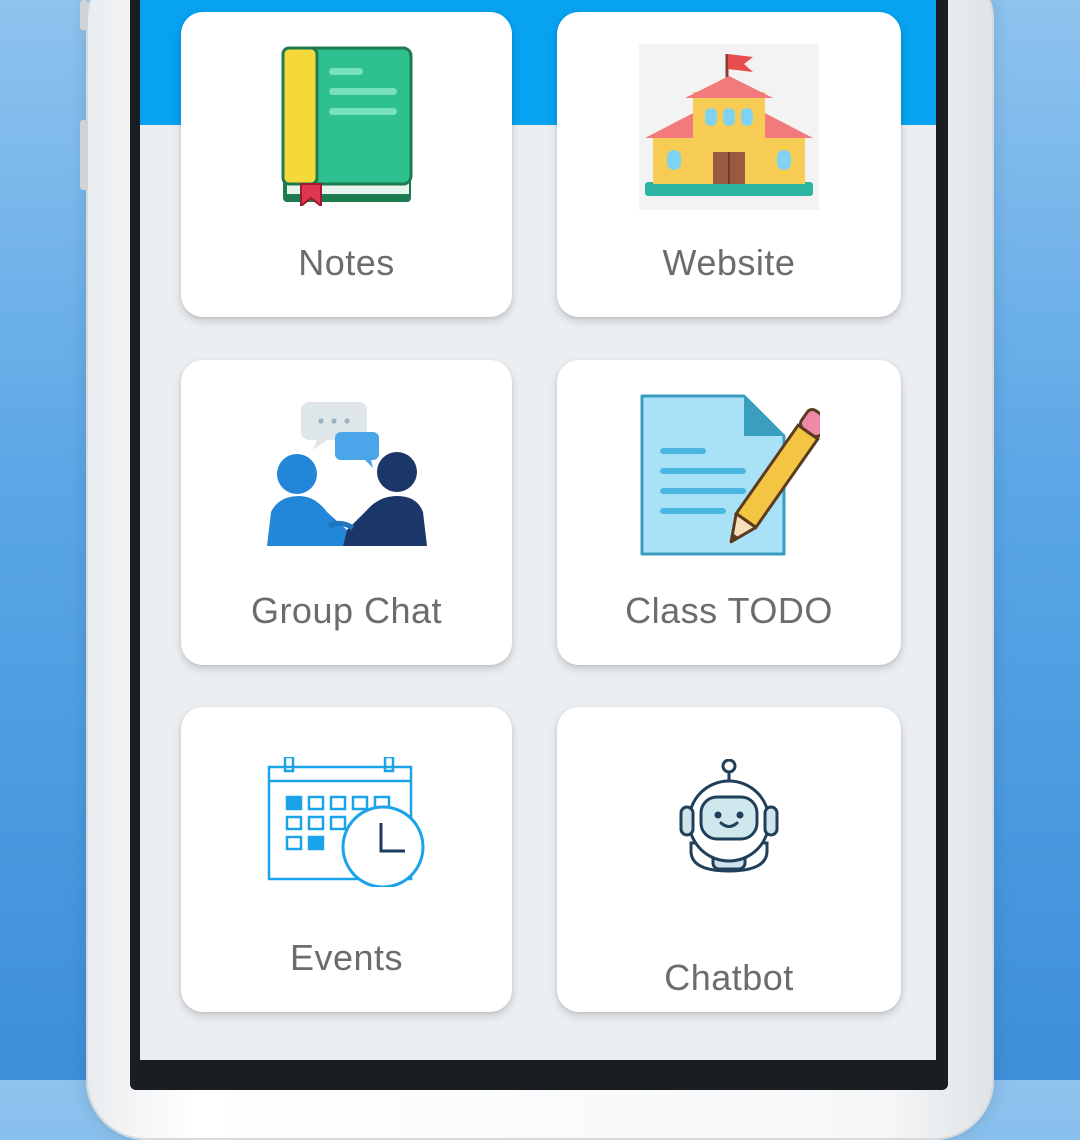 The width and height of the screenshot is (1080, 1140). What do you see at coordinates (84, 15) in the screenshot?
I see `phone-side-button` at bounding box center [84, 15].